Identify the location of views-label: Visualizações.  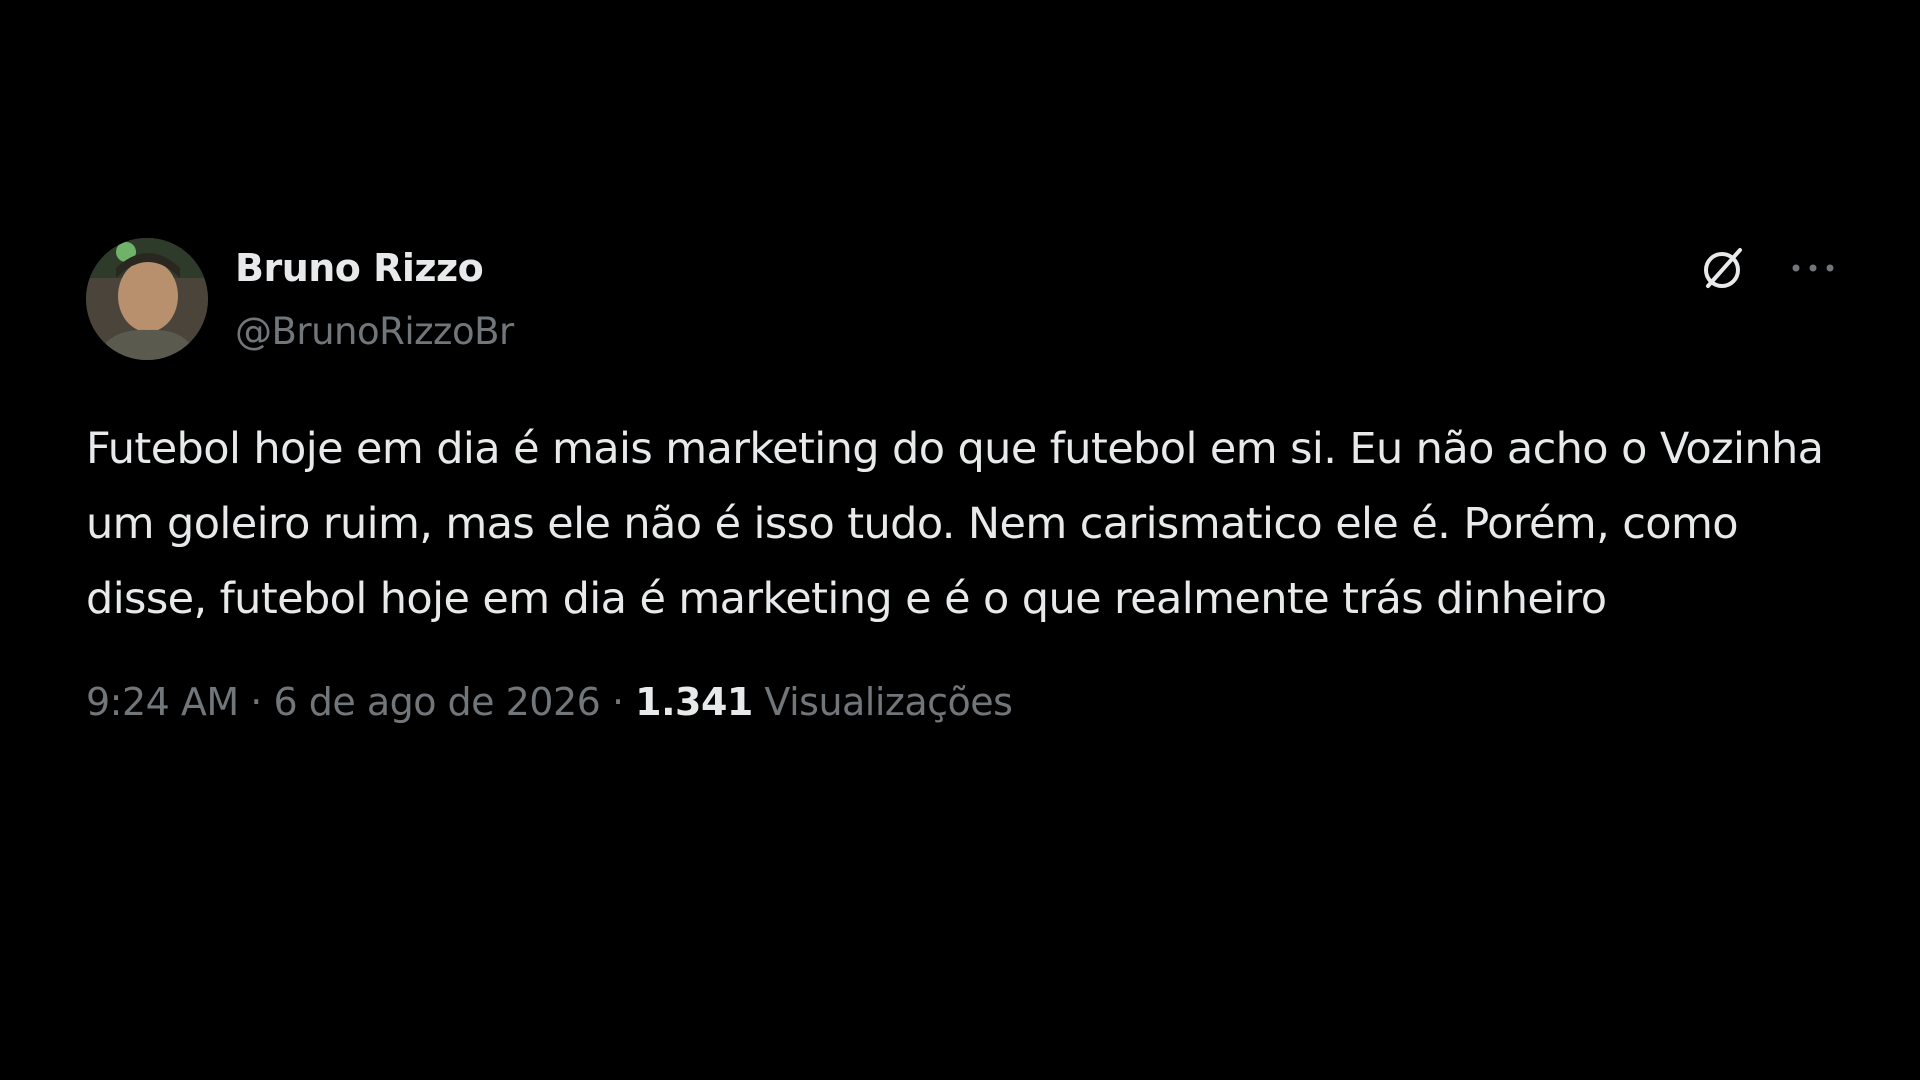
(888, 702).